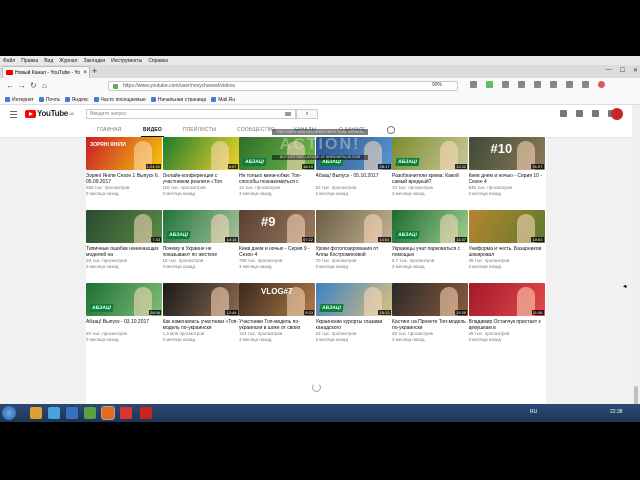 This screenshot has height=480, width=640. What do you see at coordinates (533, 412) in the screenshot?
I see `language-indicator: RU` at bounding box center [533, 412].